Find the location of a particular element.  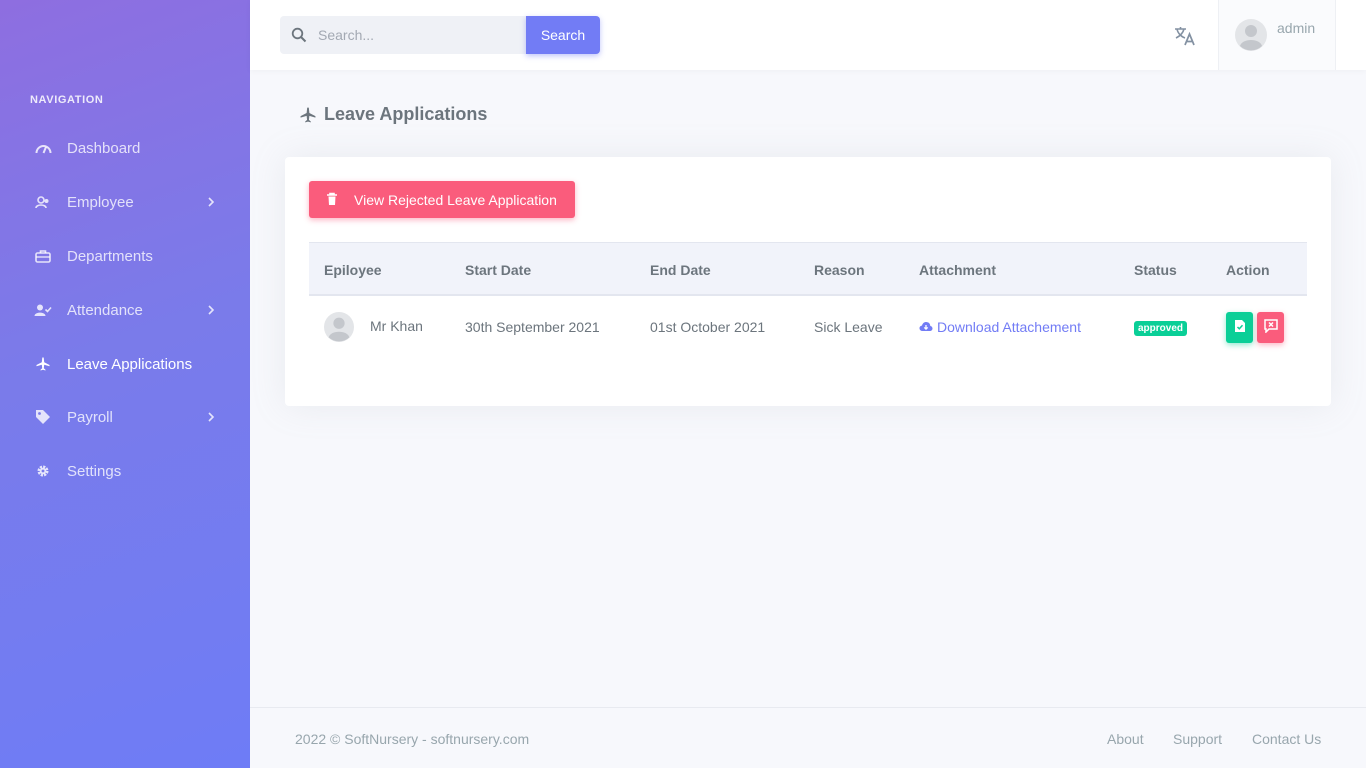

start-date-cell: 30th September 2021 is located at coordinates (532, 327).